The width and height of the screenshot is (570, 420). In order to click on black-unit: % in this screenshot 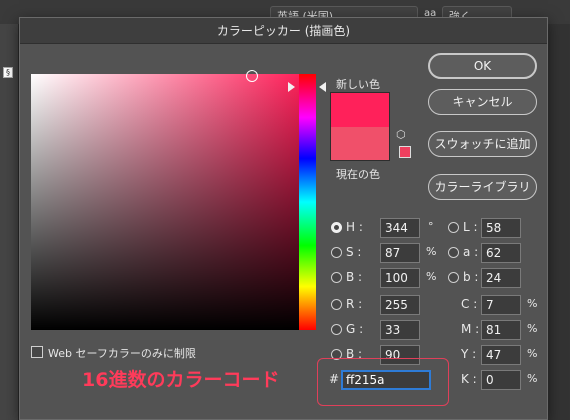, I will do `click(532, 378)`.